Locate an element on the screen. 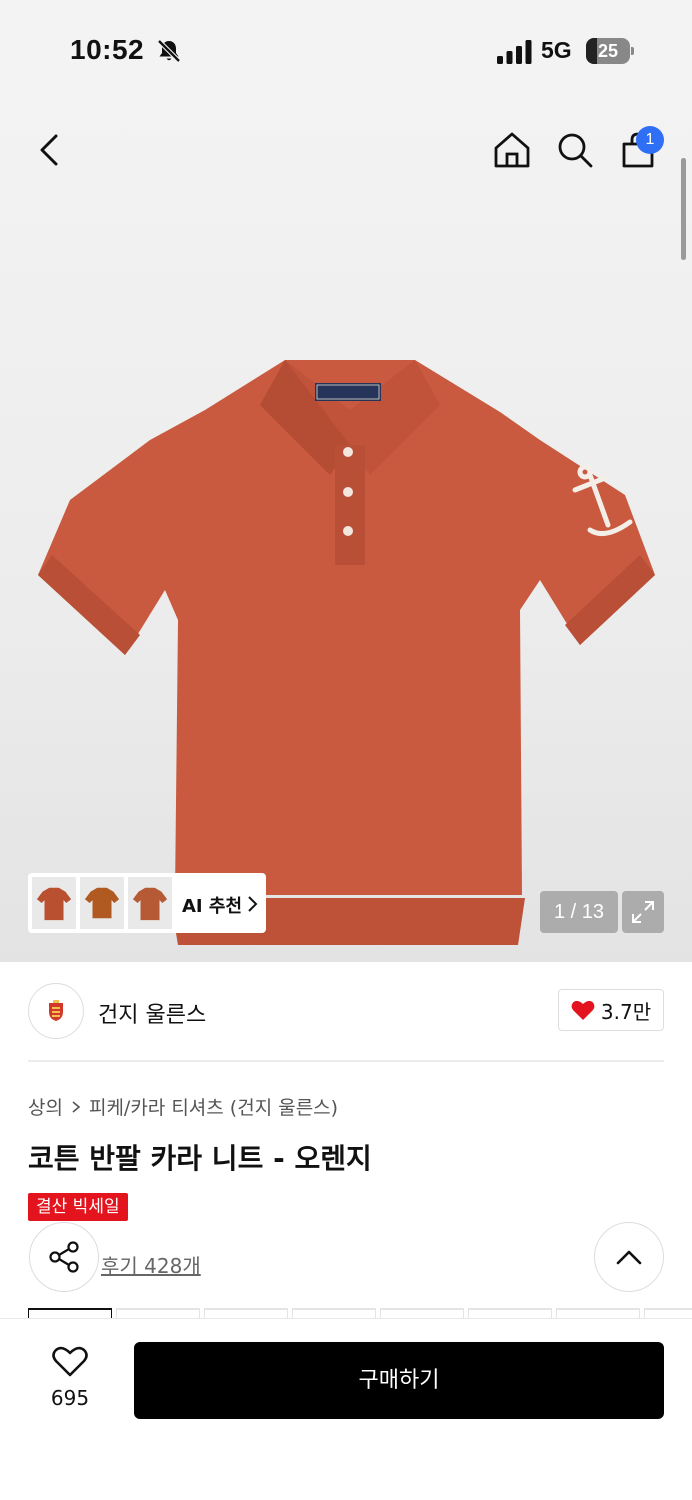 The height and width of the screenshot is (1500, 692). heart-outline-icon is located at coordinates (70, 1361).